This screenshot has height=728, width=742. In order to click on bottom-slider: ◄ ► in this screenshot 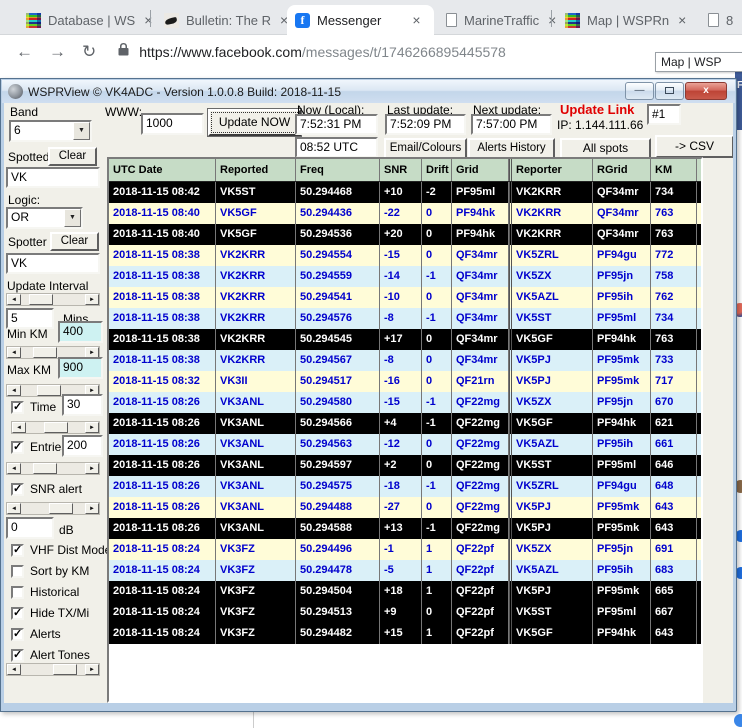, I will do `click(53, 669)`.